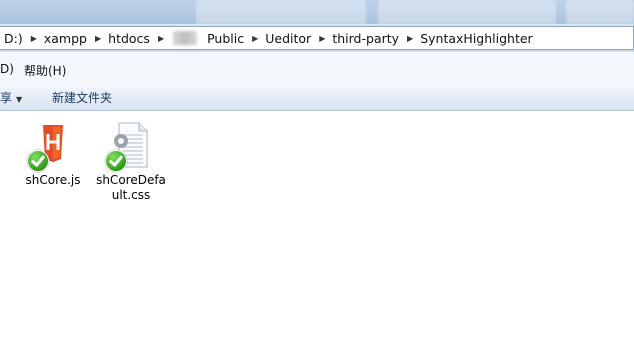 This screenshot has height=349, width=634. Describe the element at coordinates (52, 146) in the screenshot. I see `html-file-icon` at that location.